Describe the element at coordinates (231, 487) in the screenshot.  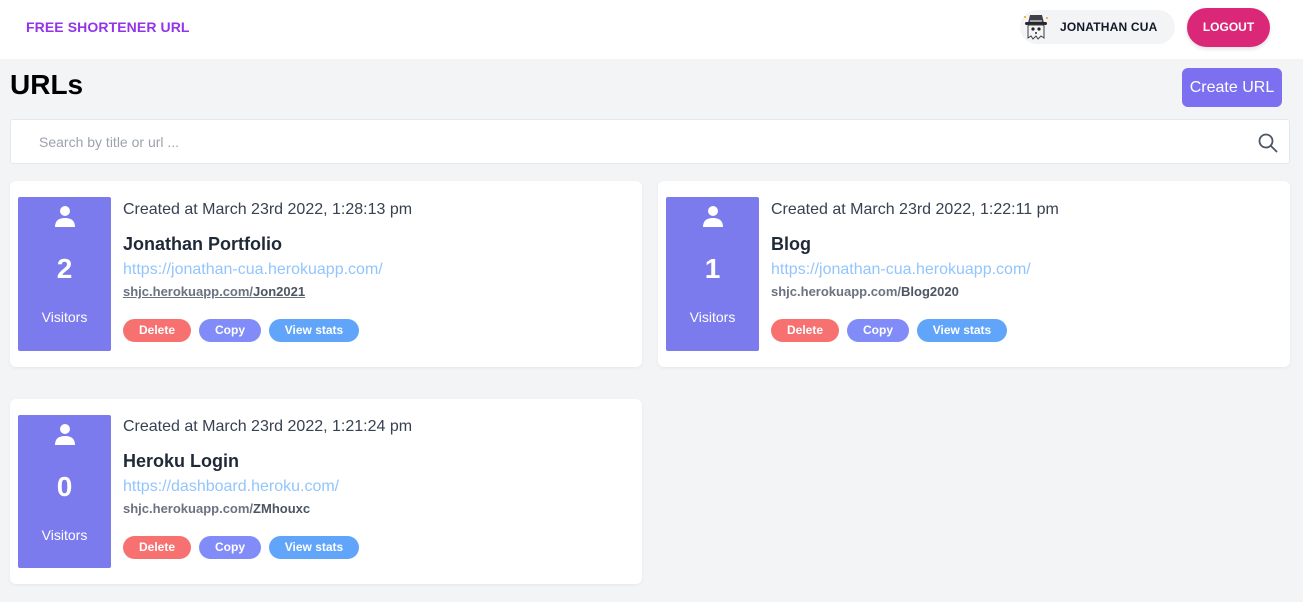
I see `original-url-link: https://dashboard.heroku.com/` at that location.